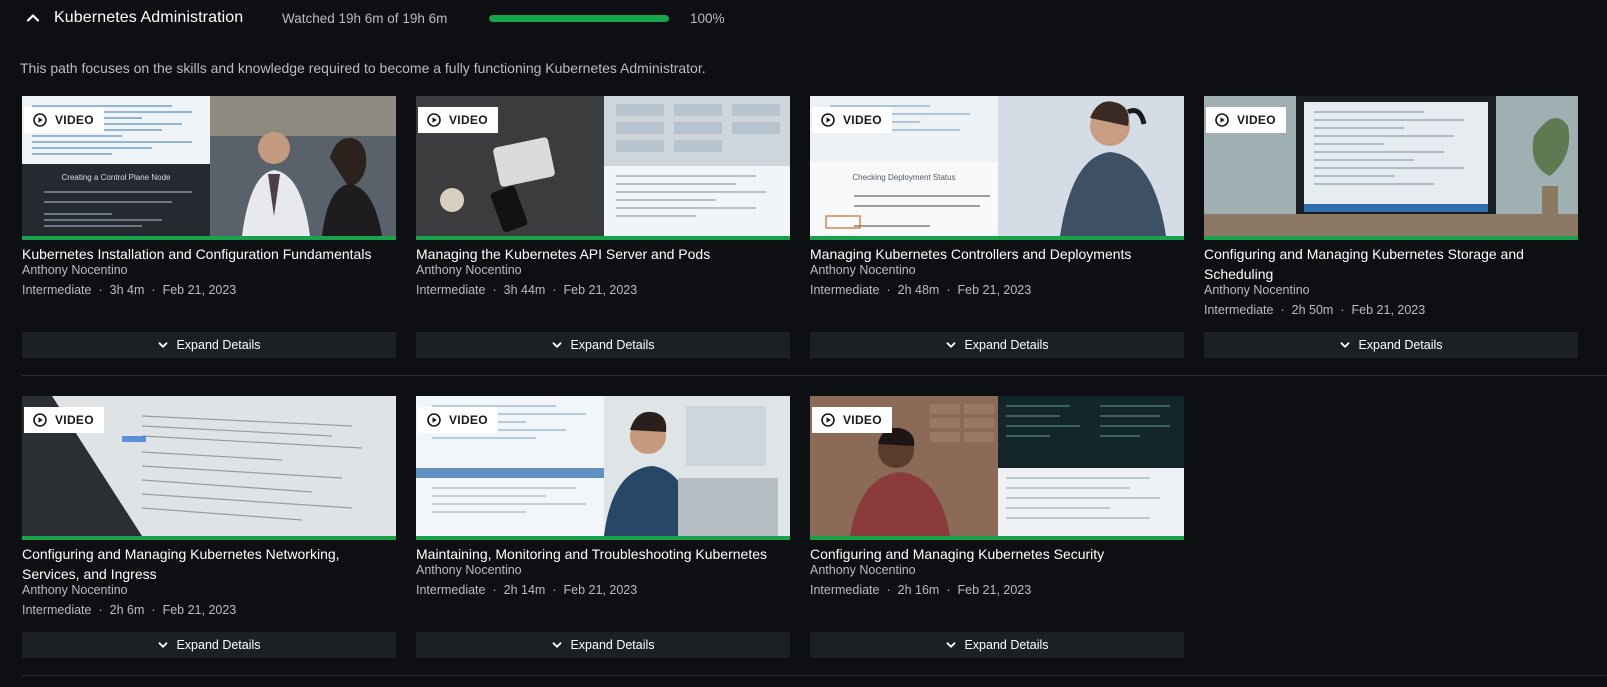  What do you see at coordinates (365, 18) in the screenshot?
I see `watched-time: Watched 19h 6m of 19h 6m` at bounding box center [365, 18].